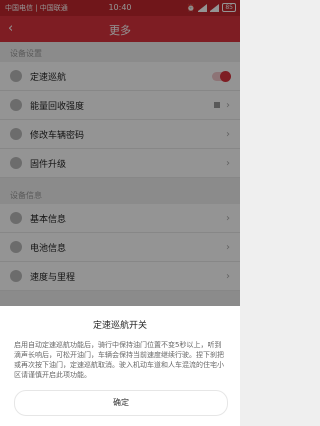 The image size is (320, 426). I want to click on confirm-button: 确定, so click(121, 403).